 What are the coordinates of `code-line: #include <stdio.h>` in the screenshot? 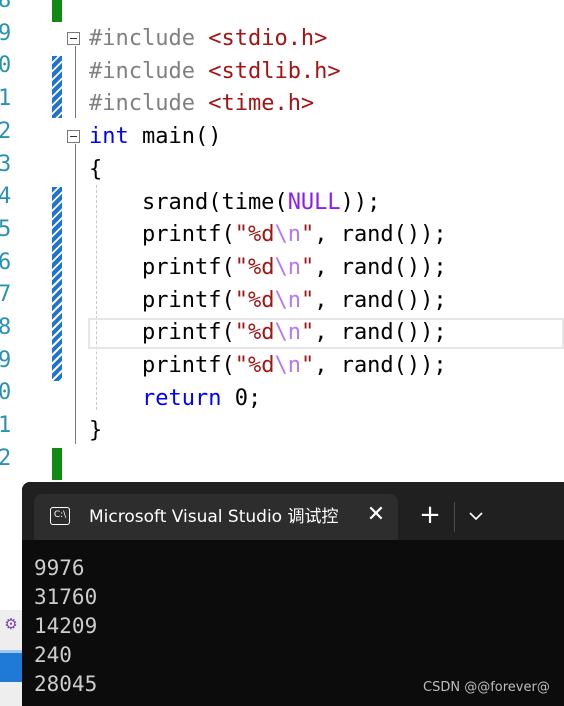 It's located at (208, 38).